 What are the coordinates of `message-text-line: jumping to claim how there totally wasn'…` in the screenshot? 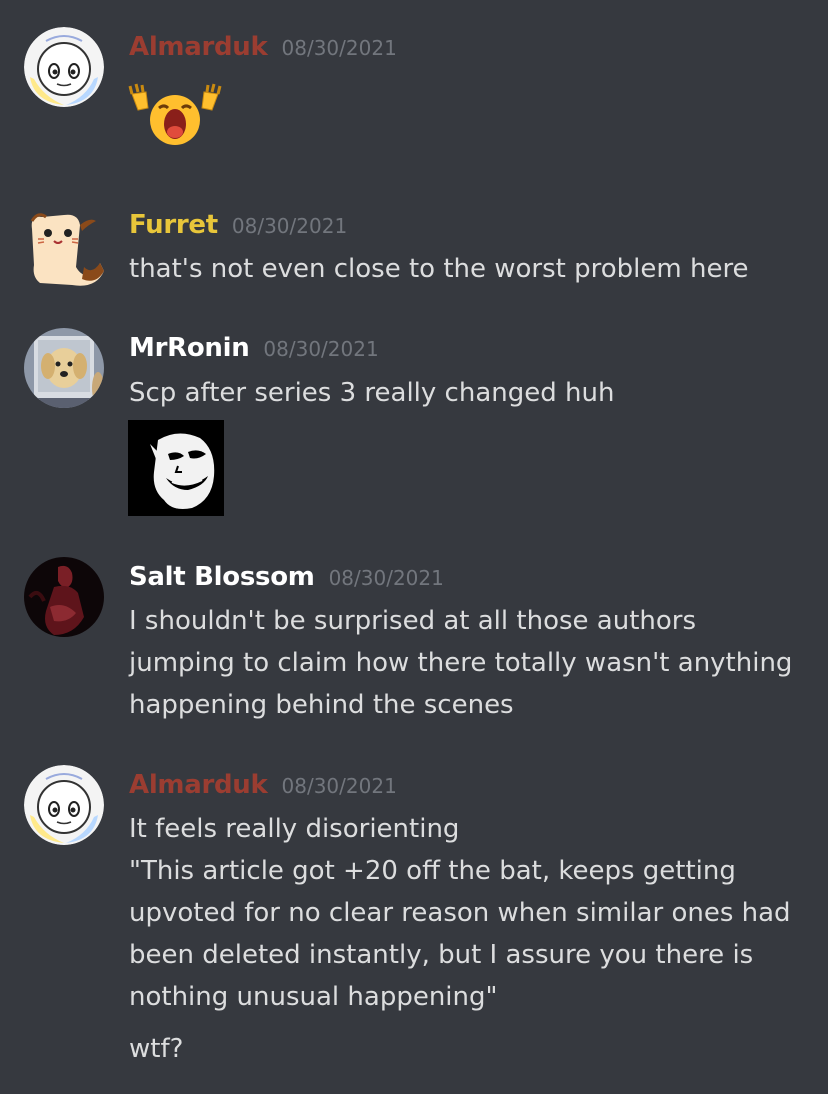 It's located at (461, 663).